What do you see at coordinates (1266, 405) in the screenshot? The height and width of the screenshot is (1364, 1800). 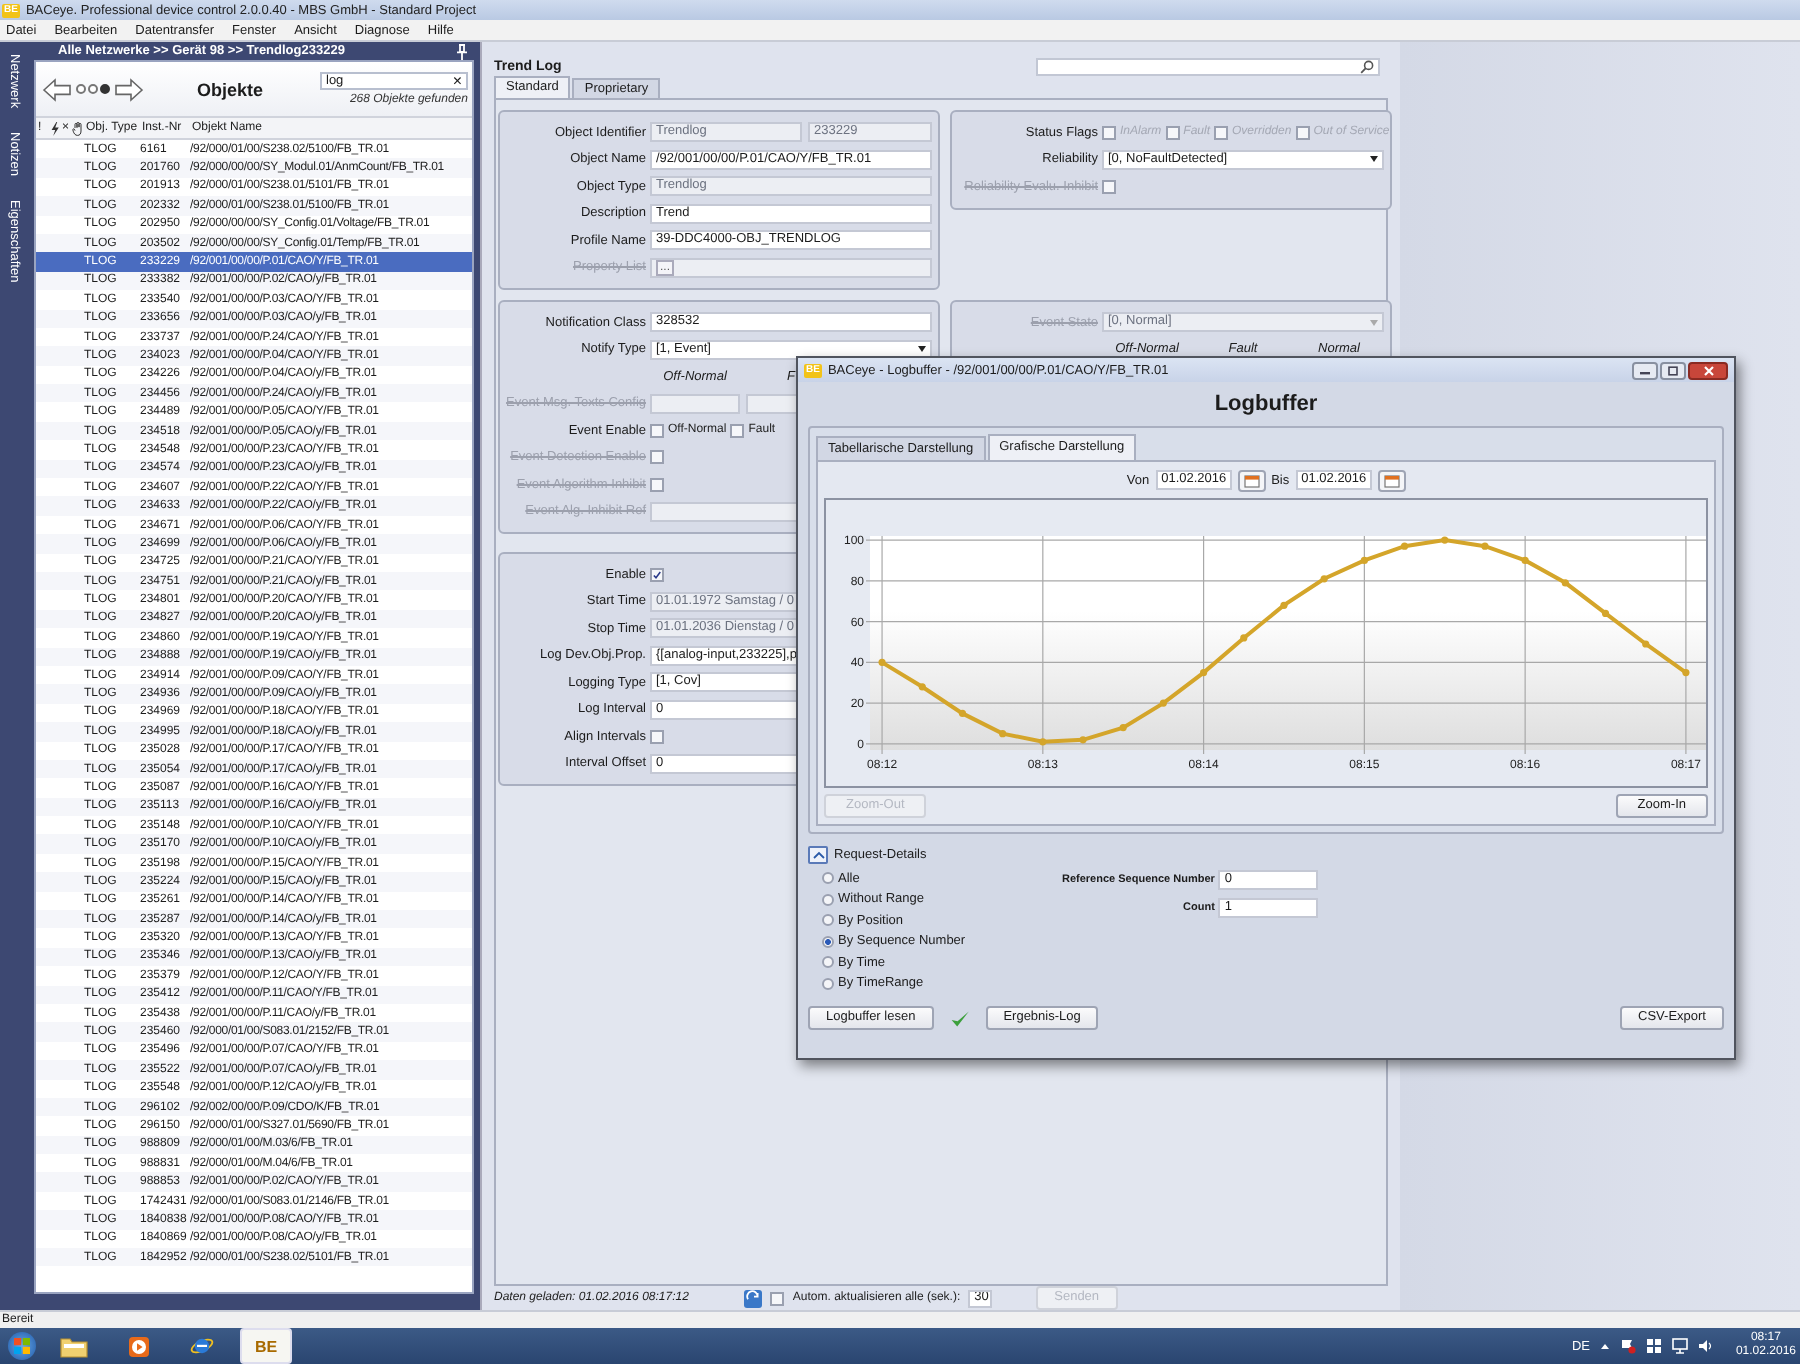 I see `dialog-heading: Logbuffer` at bounding box center [1266, 405].